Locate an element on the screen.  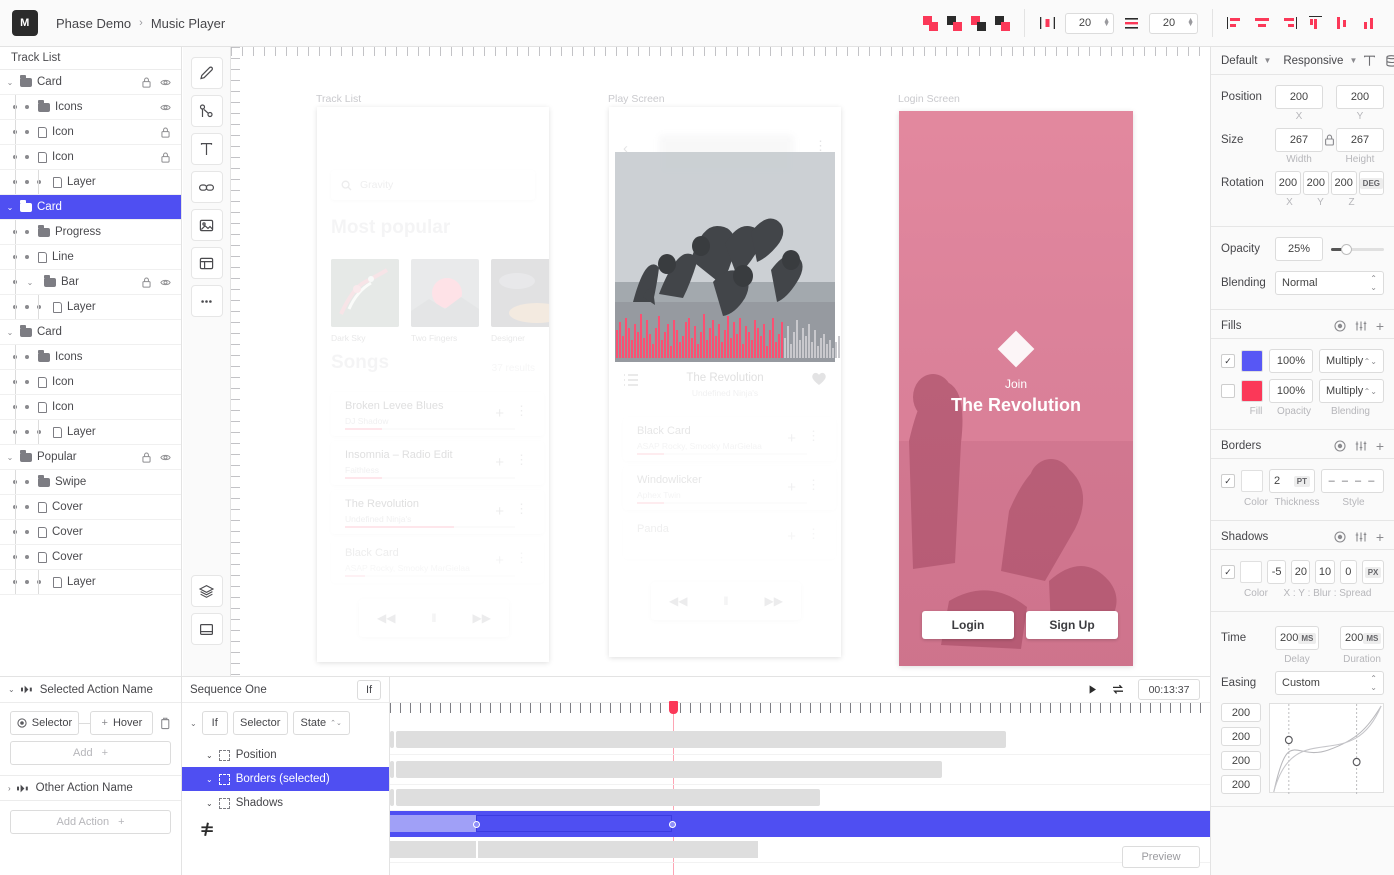
distribute-vertical-icon is located at coordinates (1131, 23).